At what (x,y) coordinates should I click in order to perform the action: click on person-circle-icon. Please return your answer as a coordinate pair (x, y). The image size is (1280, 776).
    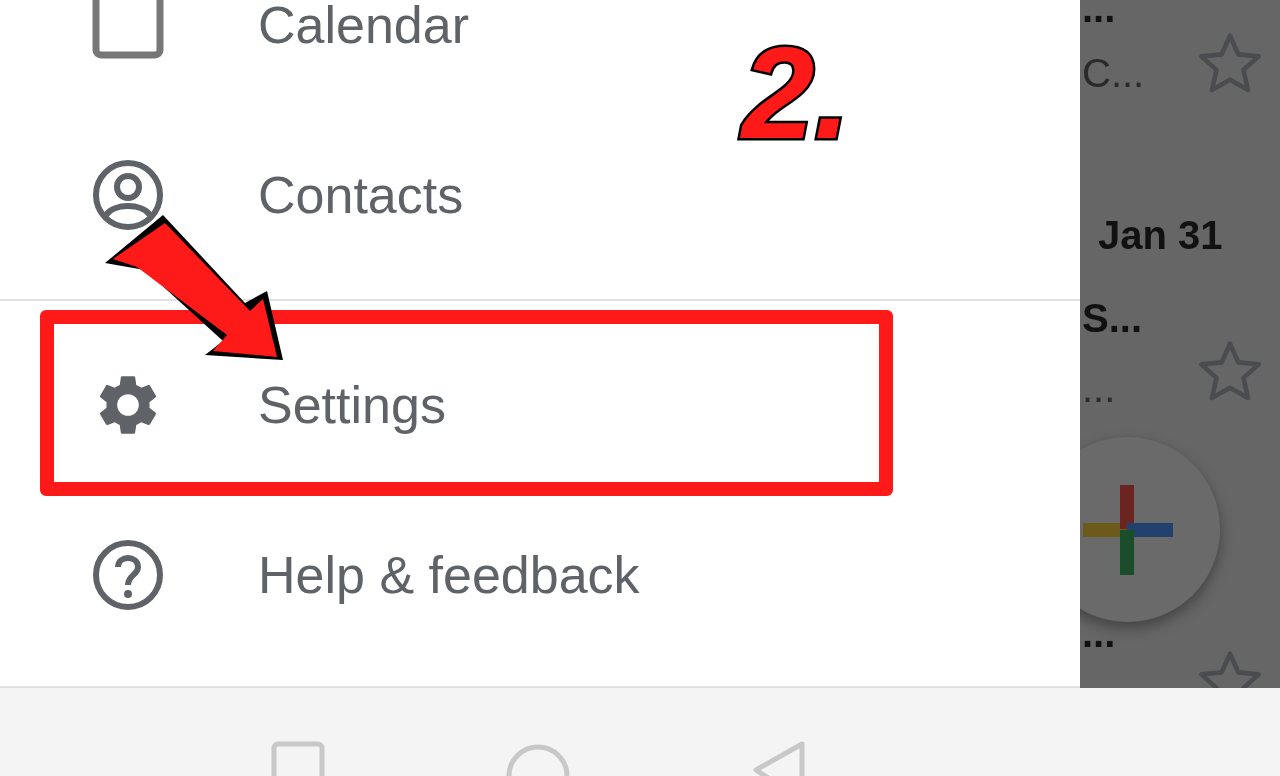
    Looking at the image, I should click on (128, 195).